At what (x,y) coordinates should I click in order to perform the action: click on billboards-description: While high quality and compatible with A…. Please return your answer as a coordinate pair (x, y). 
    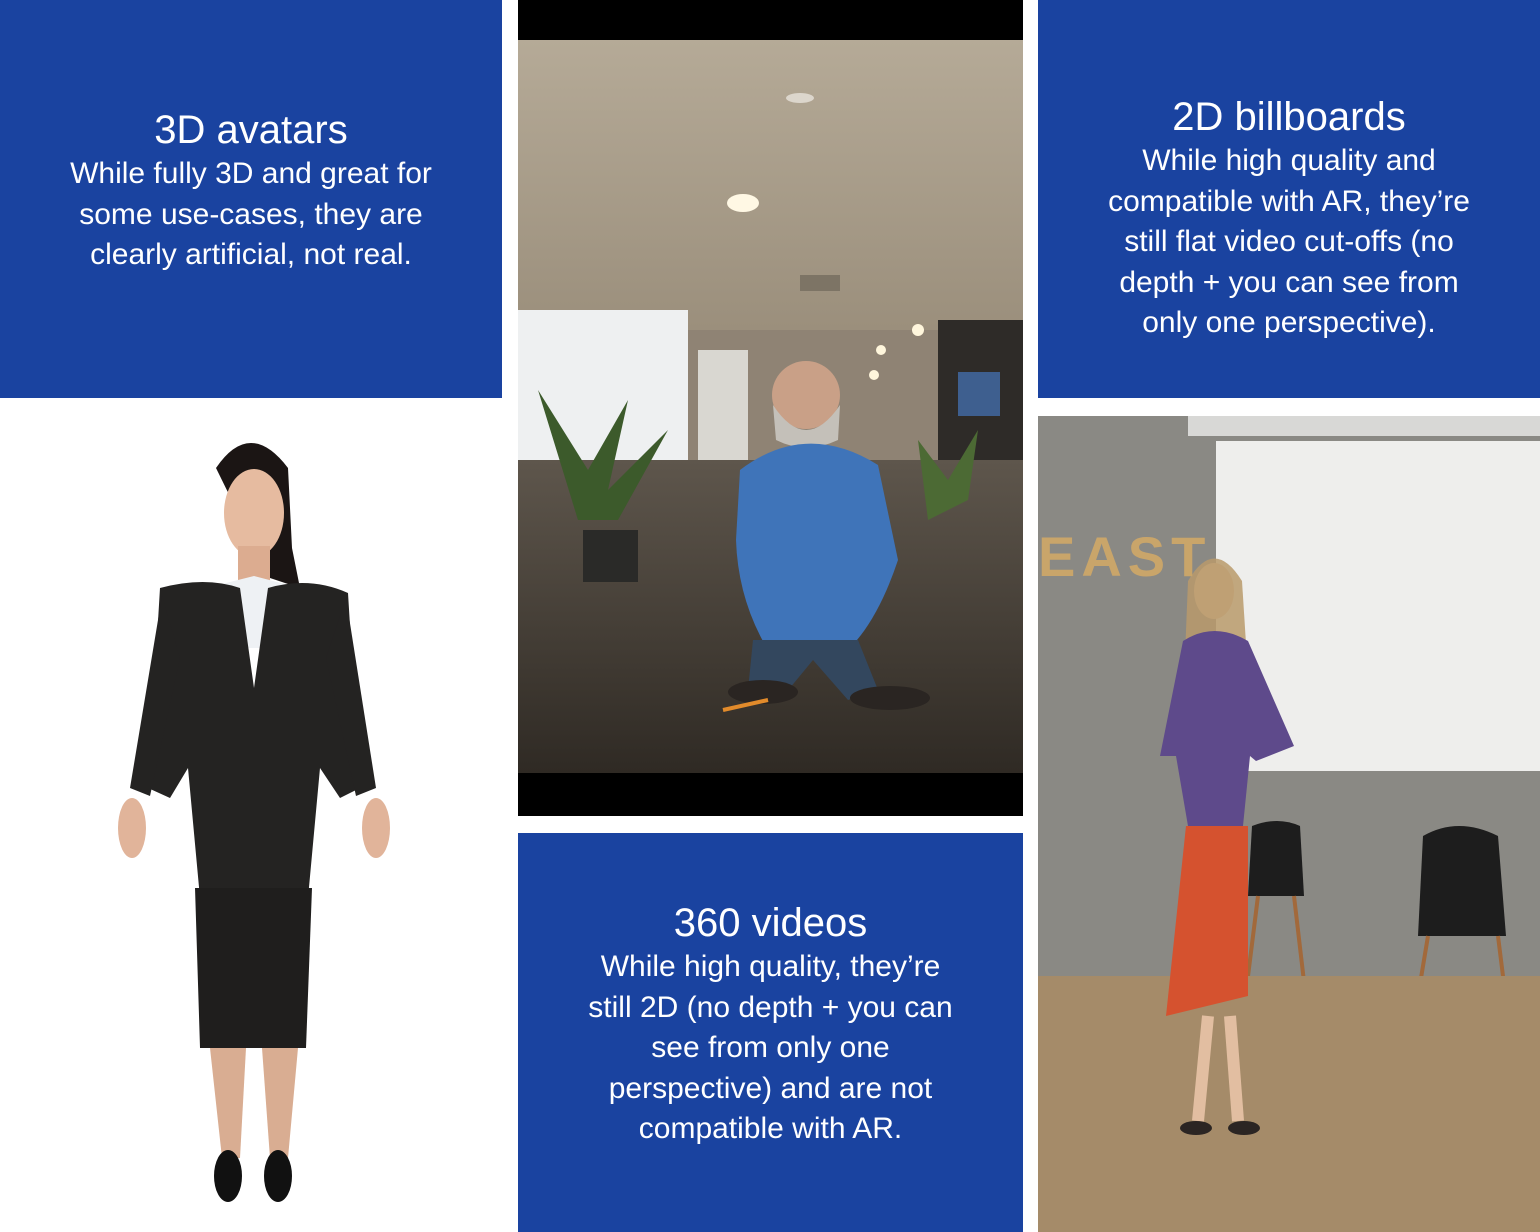
    Looking at the image, I should click on (1289, 241).